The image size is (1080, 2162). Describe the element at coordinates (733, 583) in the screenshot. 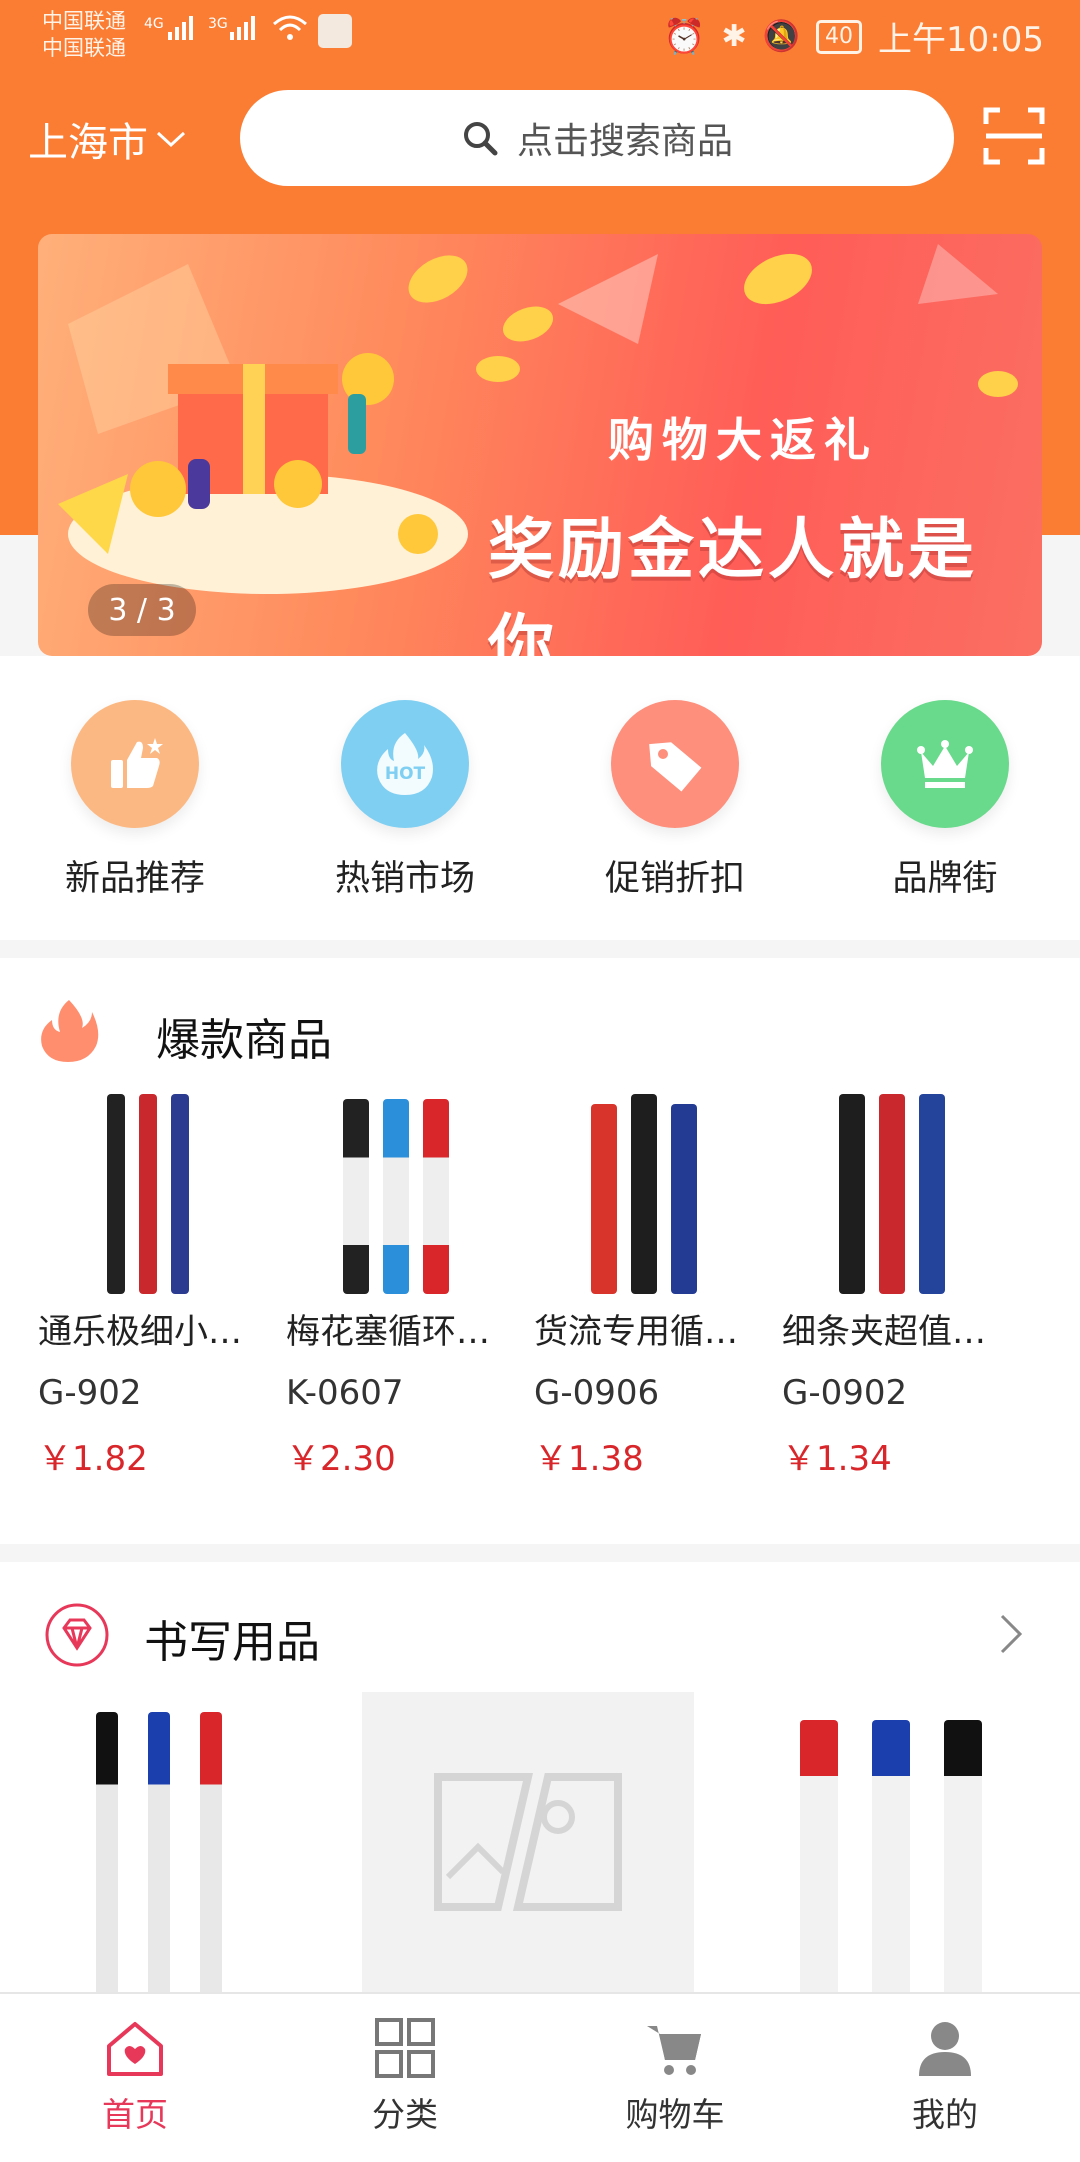

I see `banner-title: 奖励金达人就是你` at that location.